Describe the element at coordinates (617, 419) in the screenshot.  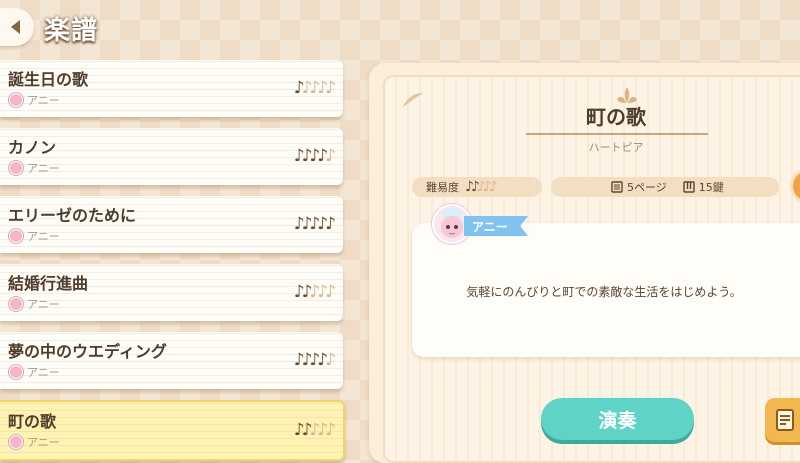
I see `play-button: 演奏` at that location.